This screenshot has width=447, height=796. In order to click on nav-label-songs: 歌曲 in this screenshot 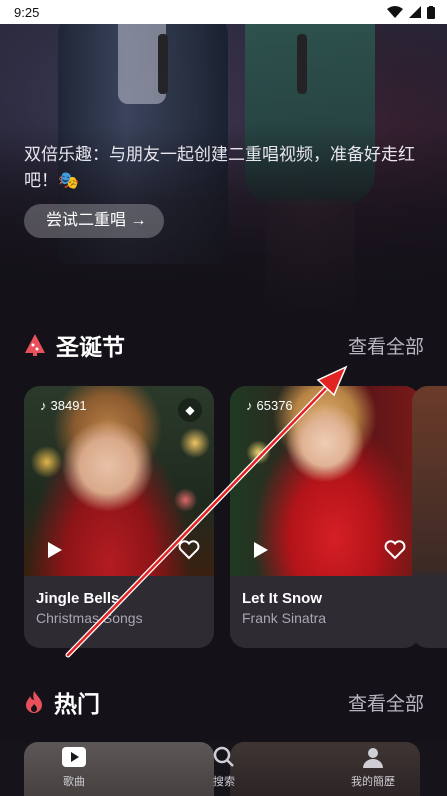, I will do `click(74, 782)`.